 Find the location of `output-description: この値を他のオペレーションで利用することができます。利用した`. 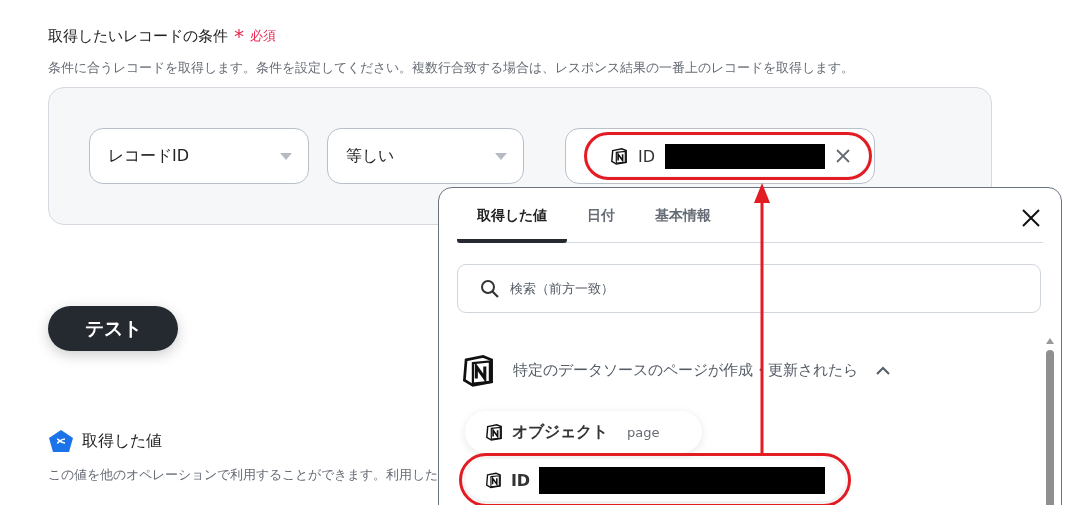

output-description: この値を他のオペレーションで利用することができます。利用した is located at coordinates (243, 475).